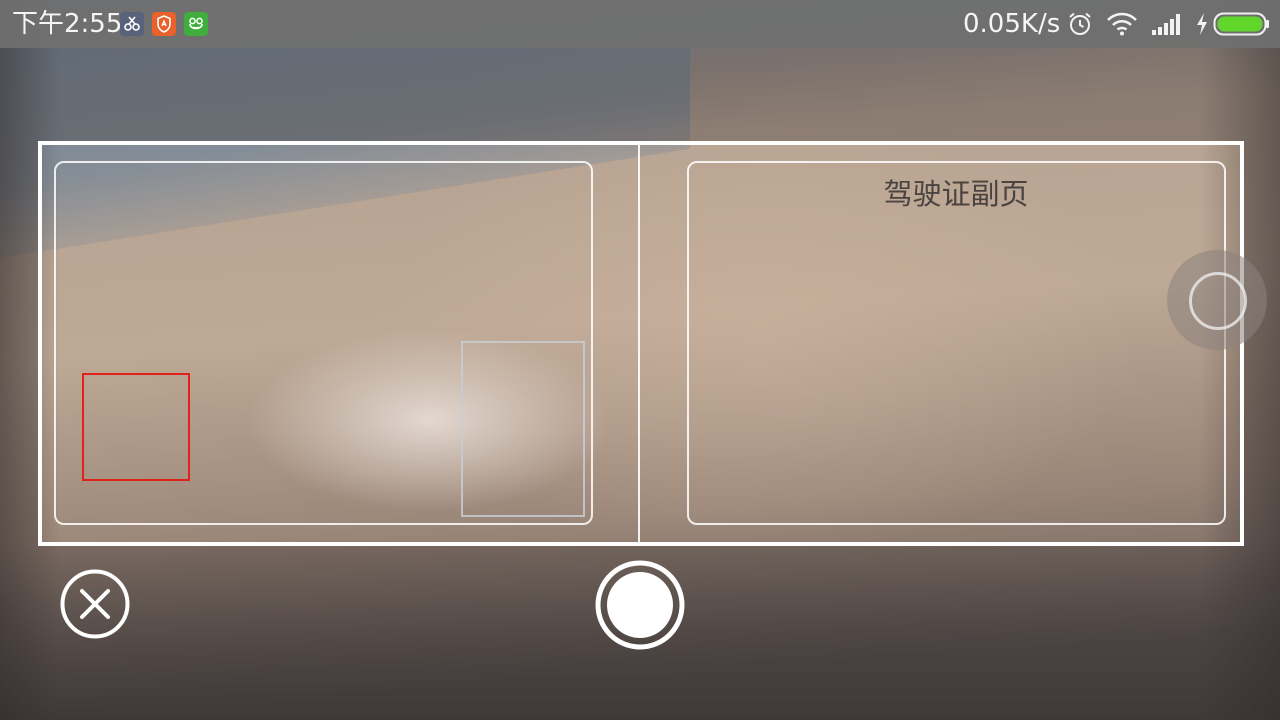 The height and width of the screenshot is (720, 1280). What do you see at coordinates (164, 24) in the screenshot?
I see `shield-app-icon` at bounding box center [164, 24].